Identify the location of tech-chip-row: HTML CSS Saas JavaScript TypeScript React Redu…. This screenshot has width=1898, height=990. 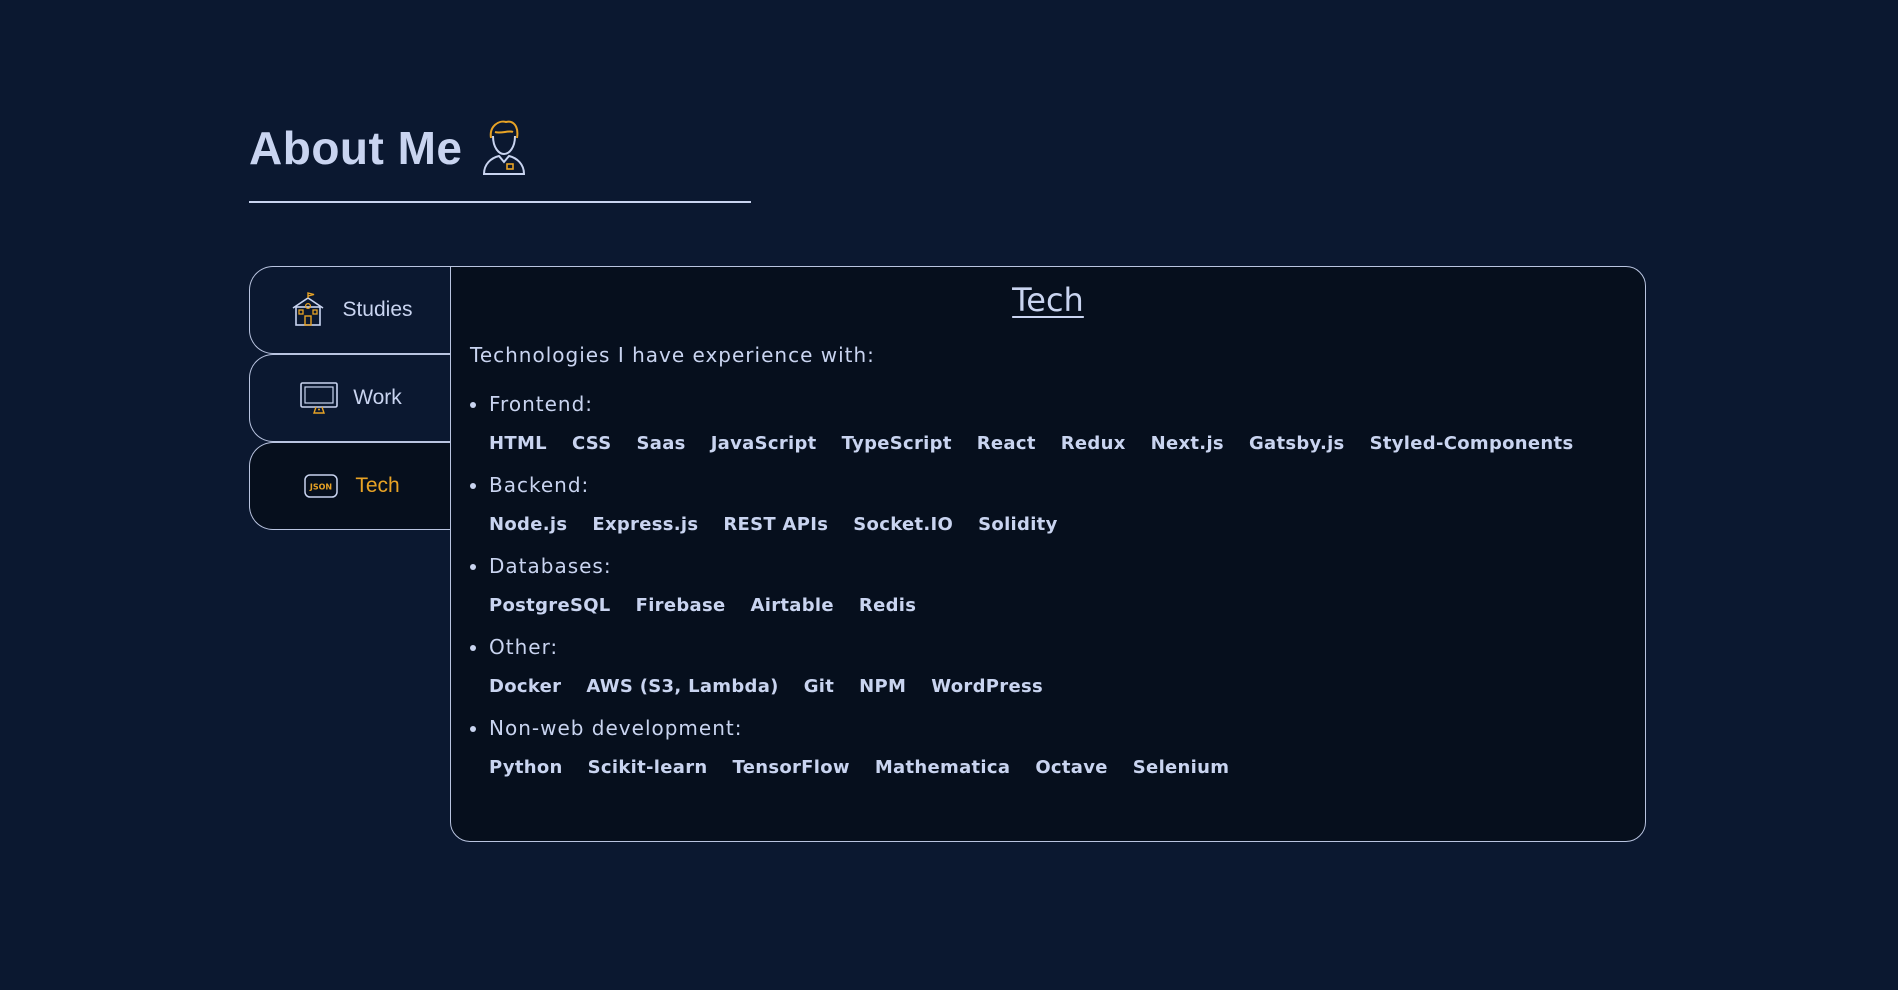
(1043, 443).